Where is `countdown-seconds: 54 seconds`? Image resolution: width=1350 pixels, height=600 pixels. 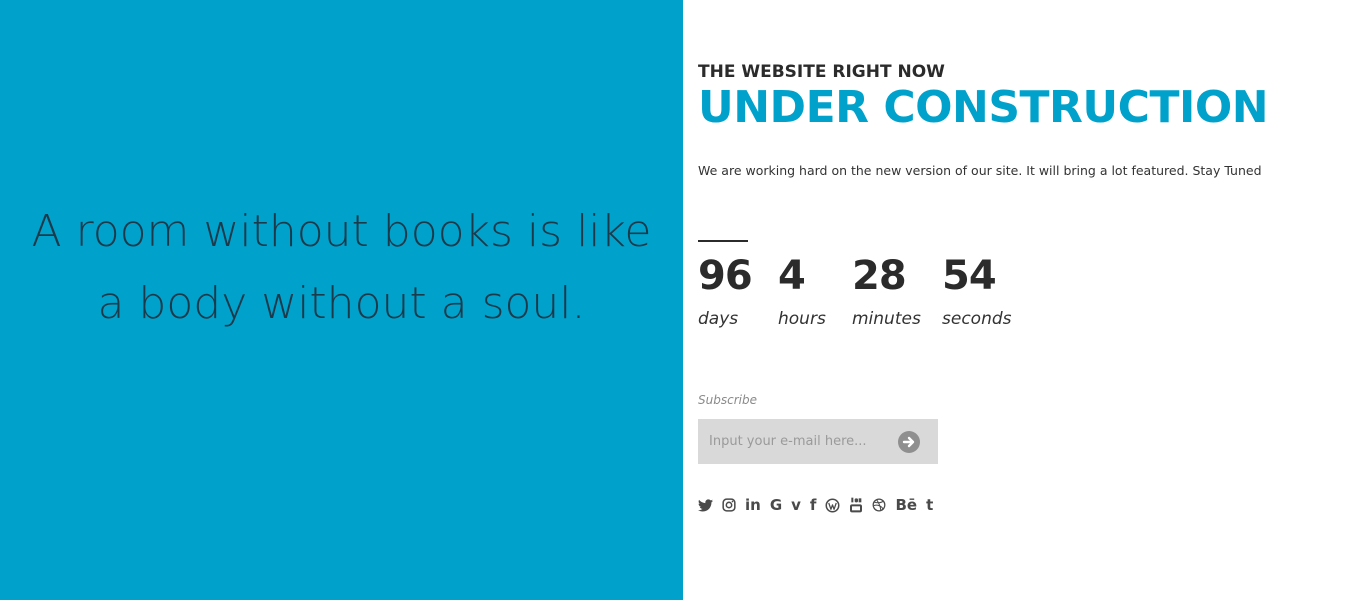 countdown-seconds: 54 seconds is located at coordinates (977, 291).